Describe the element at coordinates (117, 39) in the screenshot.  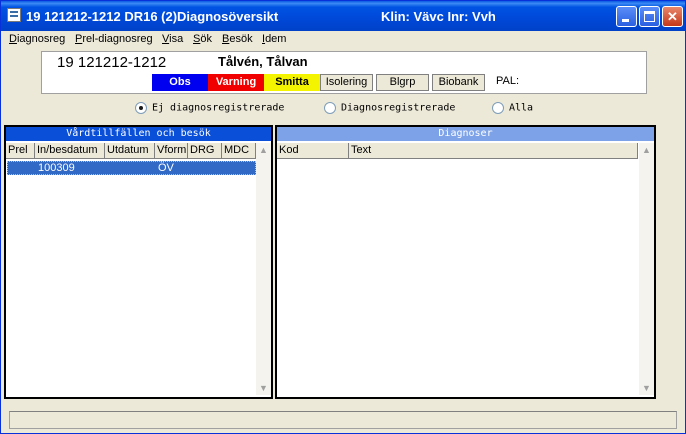
I see `menu-prel-diagnosreg-label: rel-diagnosreg` at that location.